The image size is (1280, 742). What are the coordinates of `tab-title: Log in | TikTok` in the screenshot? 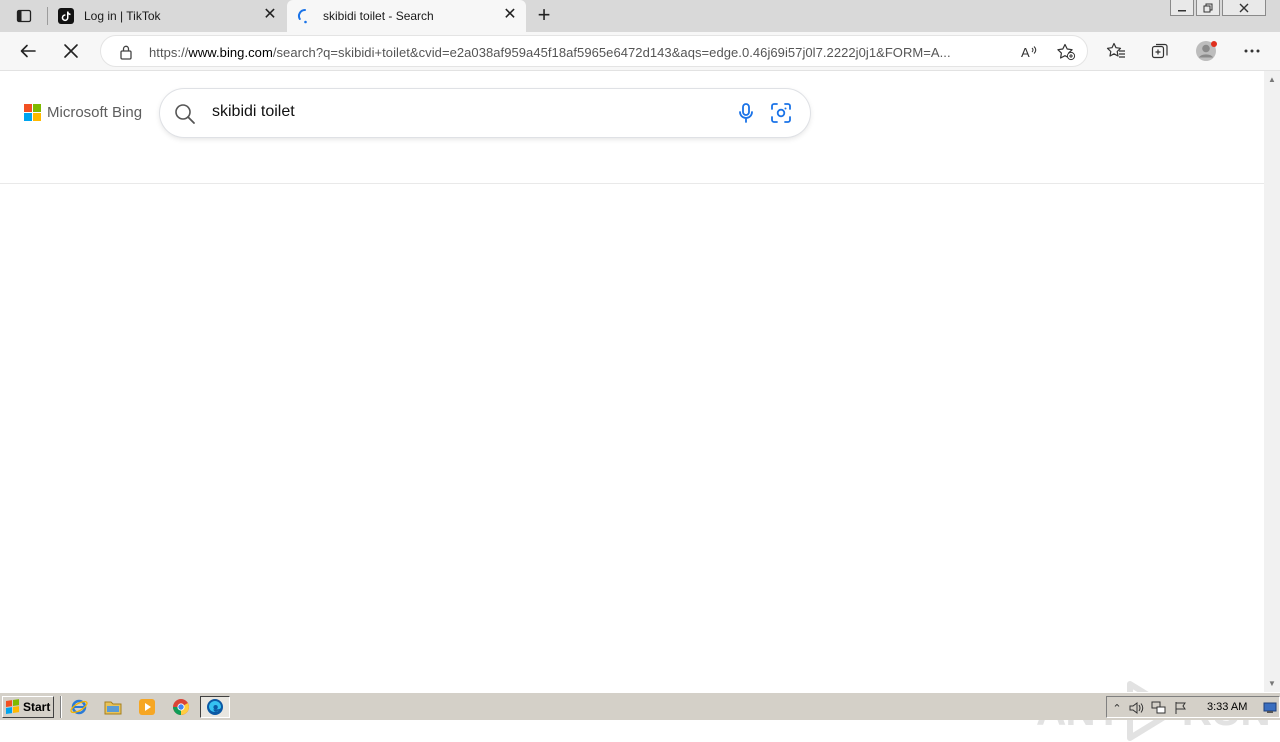 It's located at (122, 16).